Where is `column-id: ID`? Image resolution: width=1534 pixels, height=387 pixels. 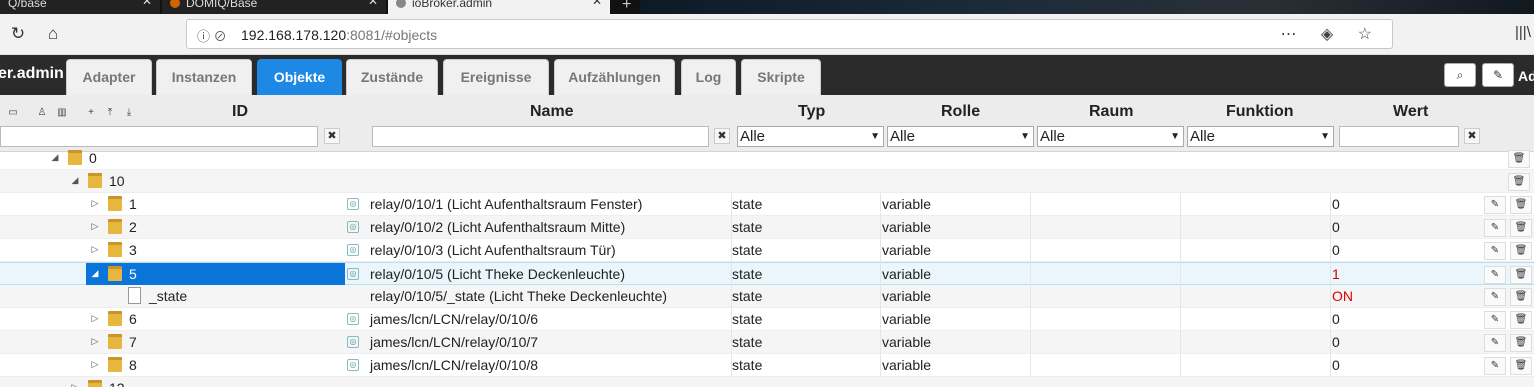 column-id: ID is located at coordinates (240, 112).